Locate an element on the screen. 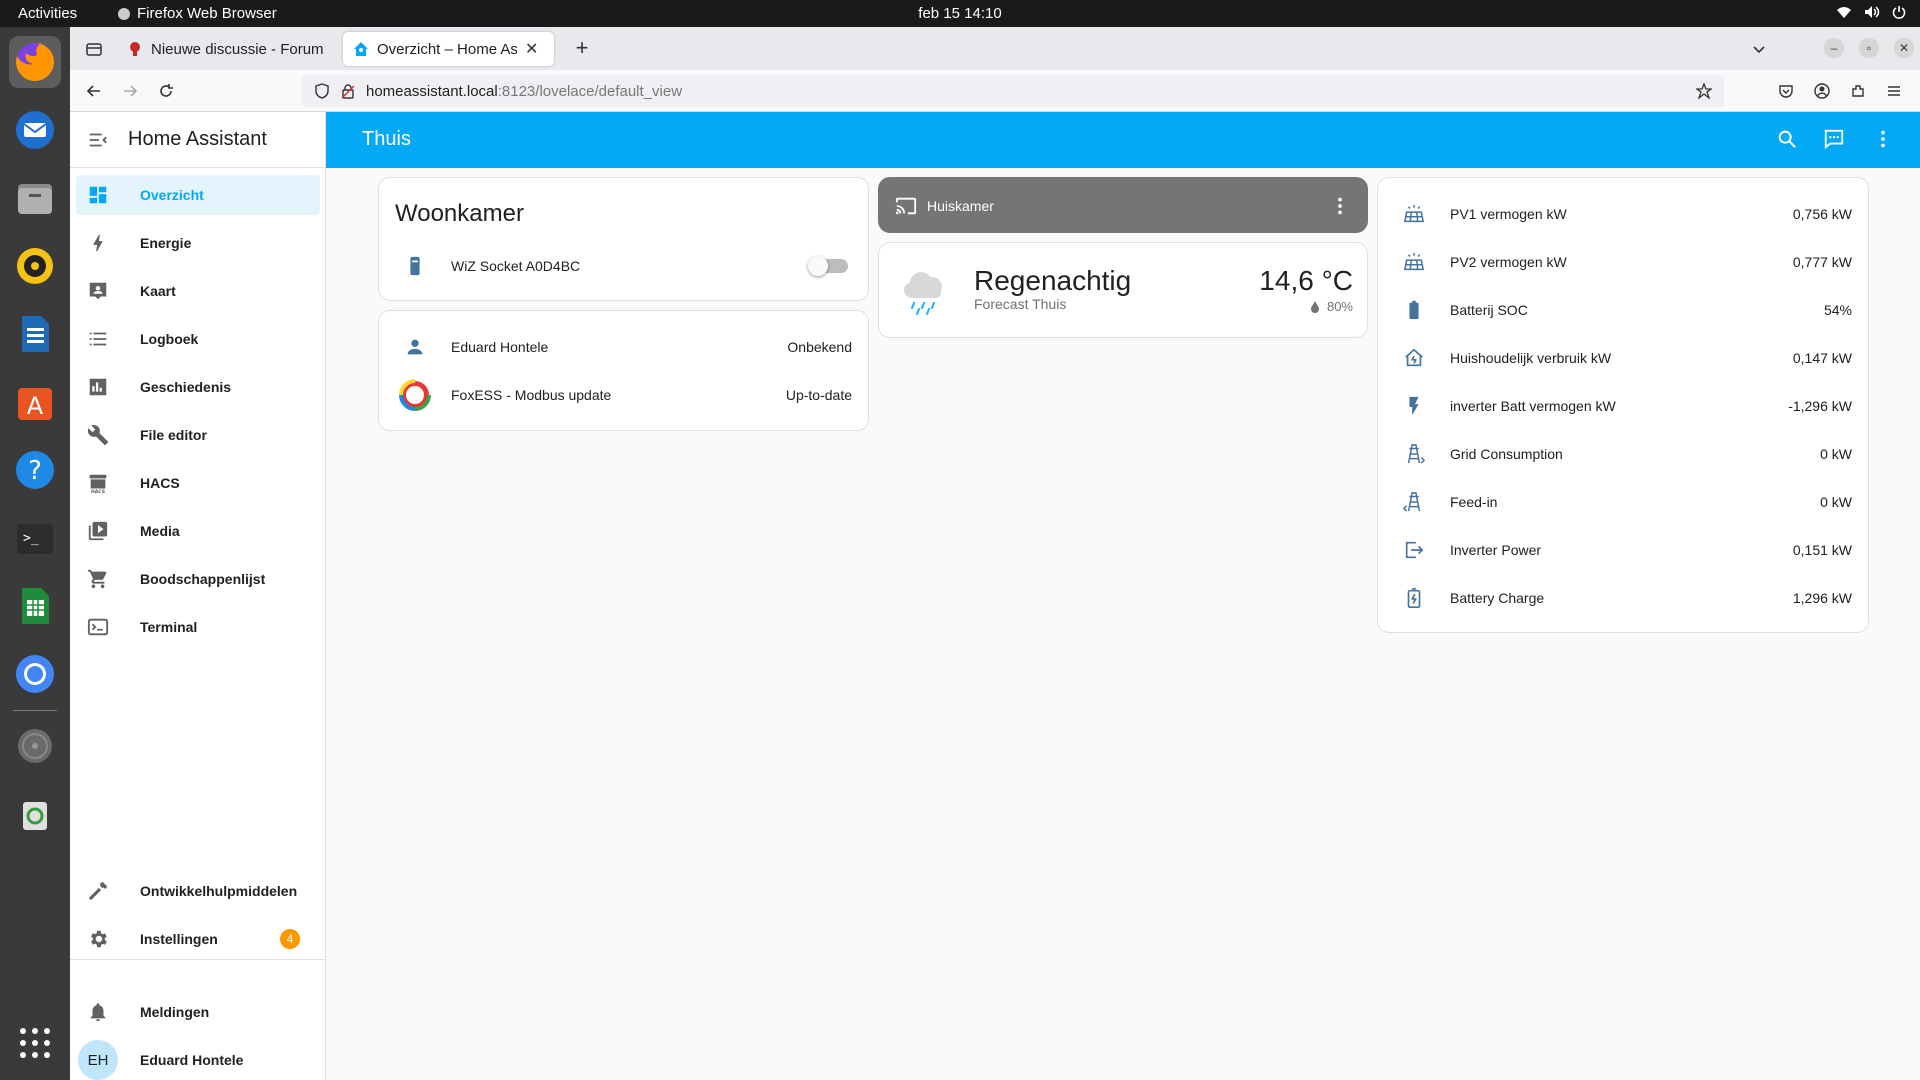  list-all-tabs-icon is located at coordinates (1759, 49).